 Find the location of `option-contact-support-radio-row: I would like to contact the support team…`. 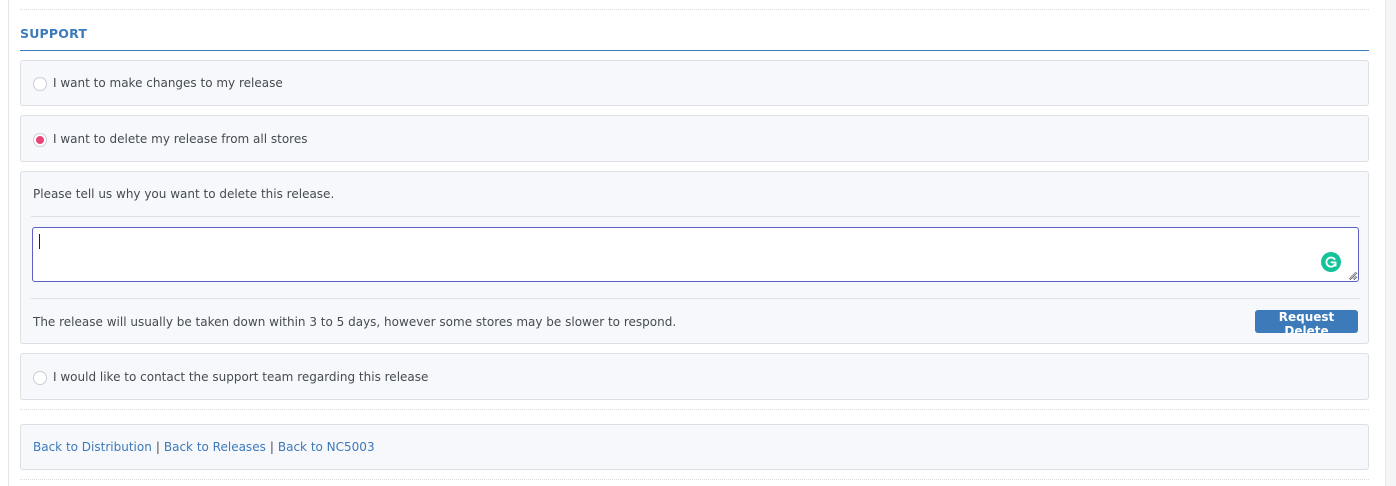

option-contact-support-radio-row: I would like to contact the support team… is located at coordinates (230, 376).